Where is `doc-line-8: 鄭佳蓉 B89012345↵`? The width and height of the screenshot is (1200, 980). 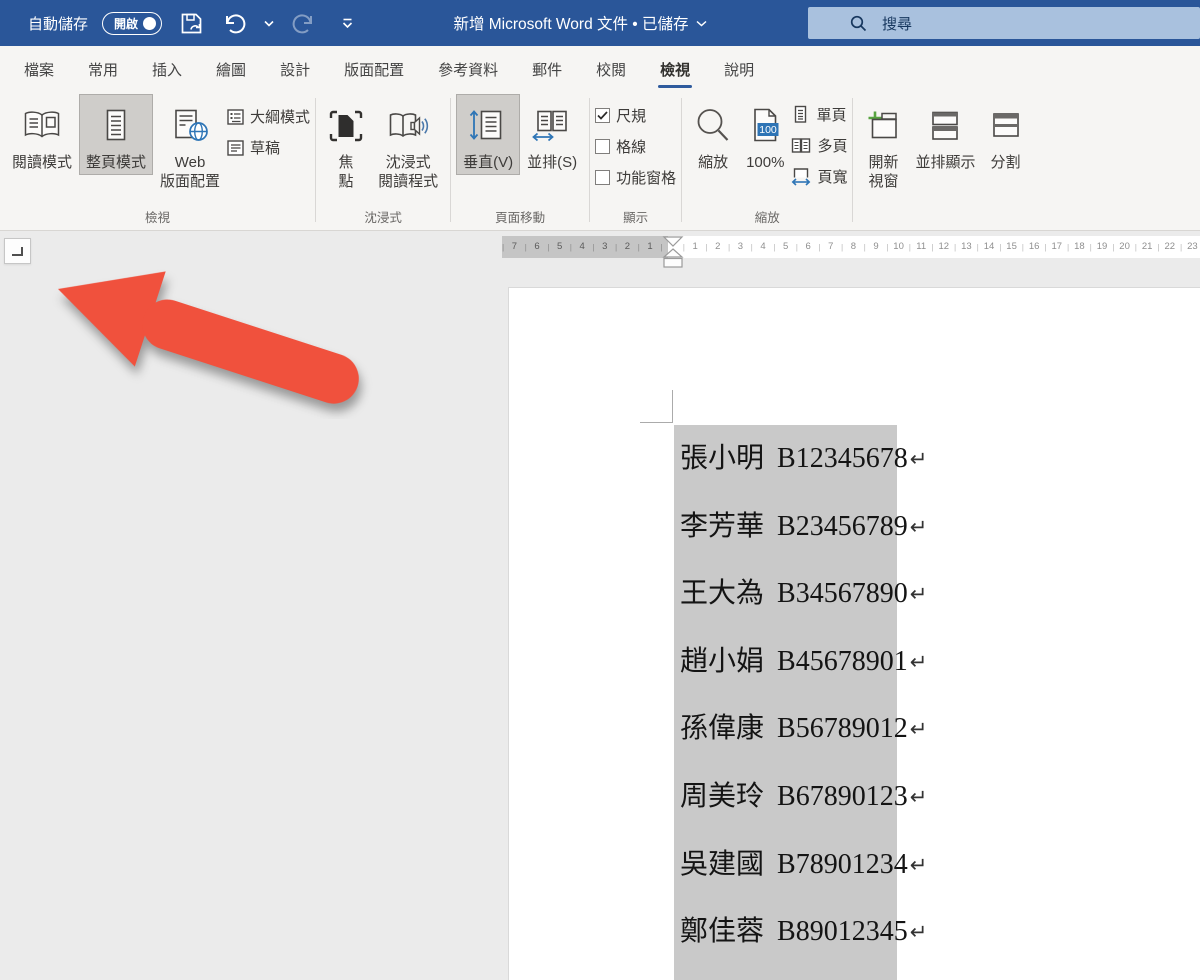 doc-line-8: 鄭佳蓉 B89012345↵ is located at coordinates (803, 932).